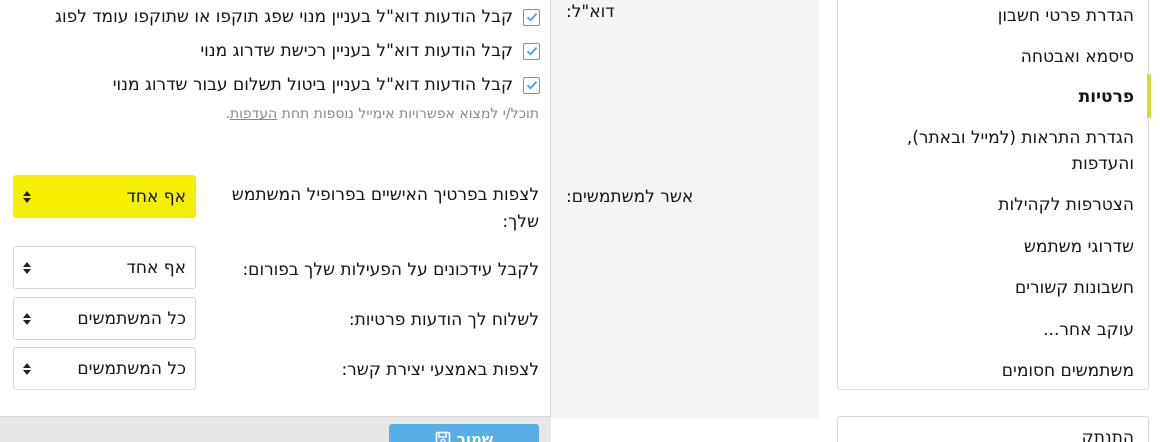 The image size is (1160, 442). Describe the element at coordinates (104, 196) in the screenshot. I see `profile-visibility-select: אף אחד` at that location.